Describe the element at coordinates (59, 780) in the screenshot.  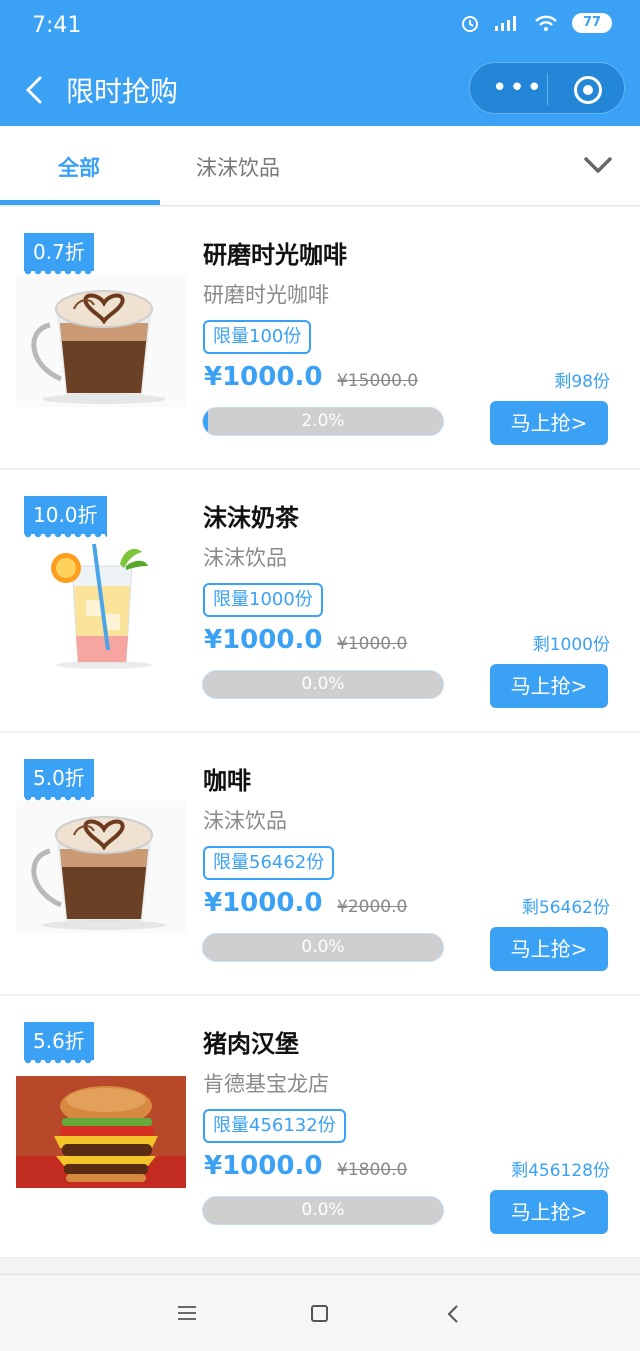
I see `discount-badge: 5.0折` at that location.